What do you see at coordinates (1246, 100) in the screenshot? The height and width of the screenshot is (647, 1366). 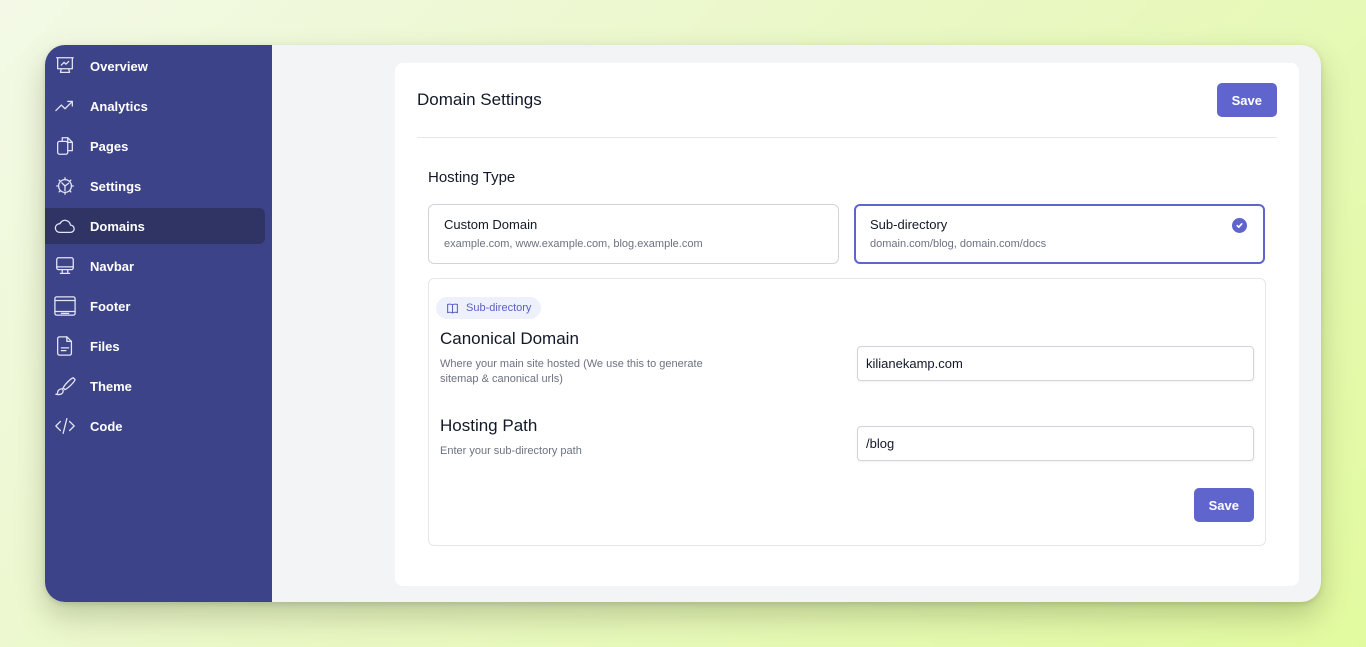 I see `header-save-button: Save` at bounding box center [1246, 100].